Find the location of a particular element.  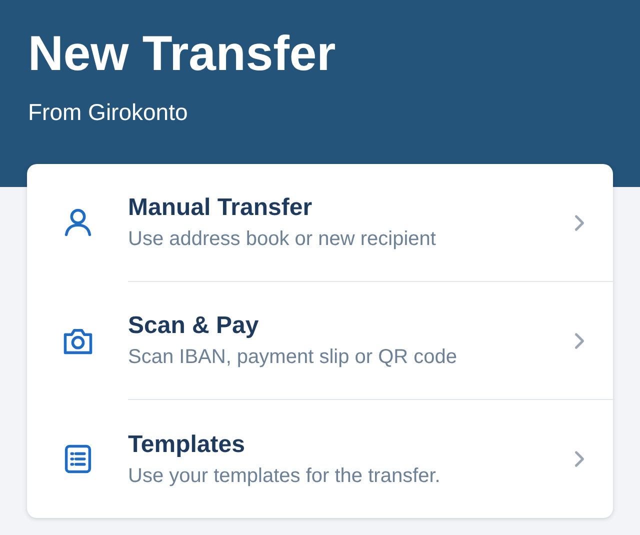

option-description: Use your templates for the transfer. is located at coordinates (285, 476).